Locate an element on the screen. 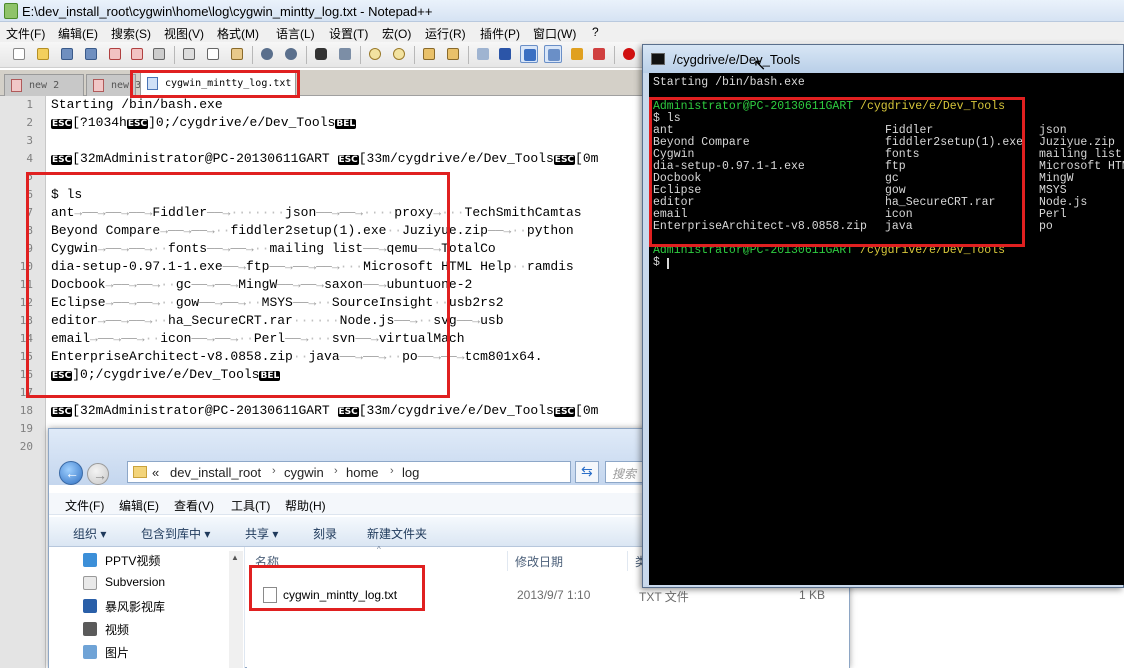  mouse-pointer-icon: ↖ is located at coordinates (760, 65).